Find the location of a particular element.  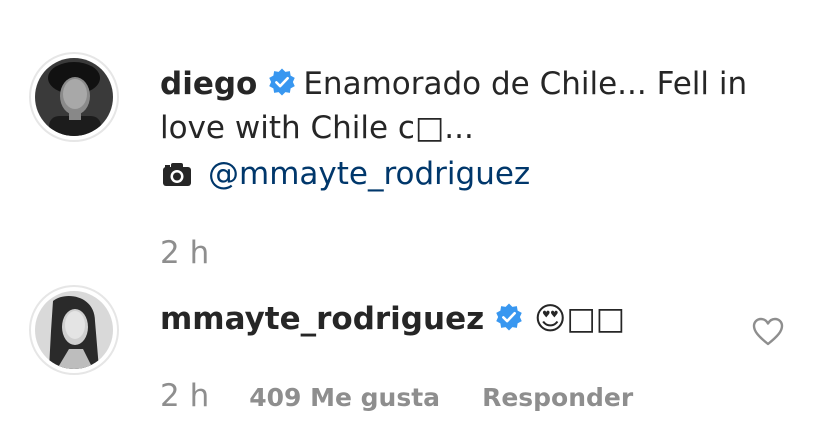

username: diego is located at coordinates (208, 84).